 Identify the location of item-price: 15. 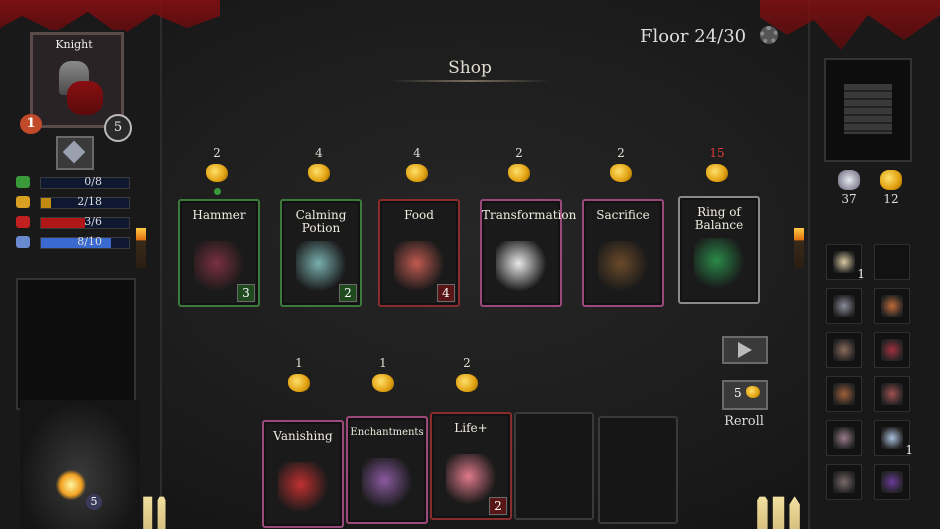
(717, 153).